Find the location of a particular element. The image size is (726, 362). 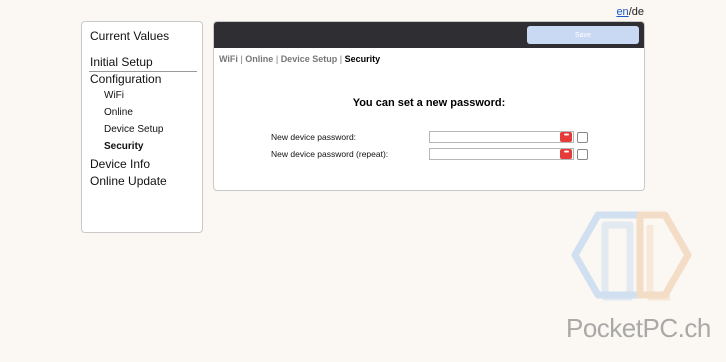

language-switcher: en/de is located at coordinates (630, 12).